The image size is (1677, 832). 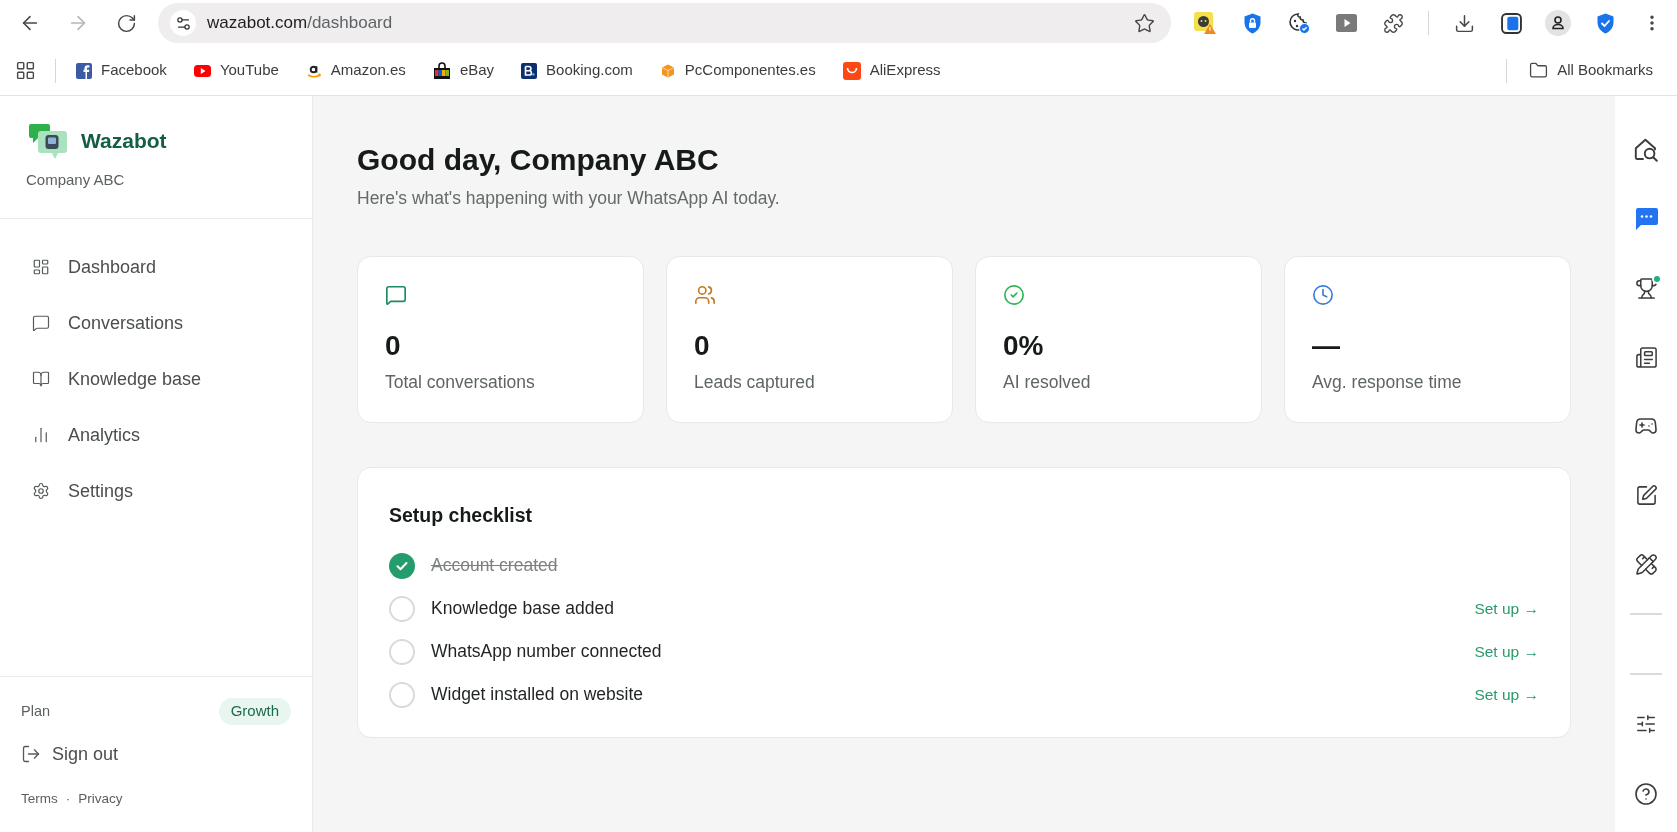 What do you see at coordinates (39, 799) in the screenshot?
I see `footer-link: Terms` at bounding box center [39, 799].